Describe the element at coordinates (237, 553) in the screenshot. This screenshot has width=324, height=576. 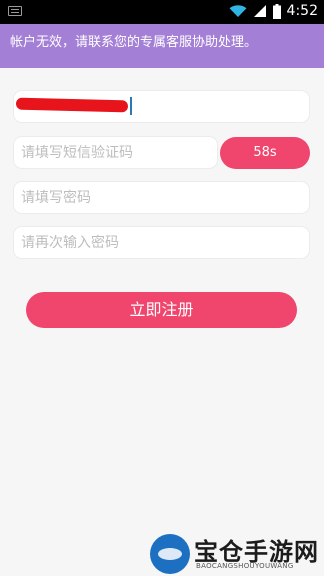
I see `watermark: 宝仓手游网 BAOCANGSHOUYOUWANG` at that location.